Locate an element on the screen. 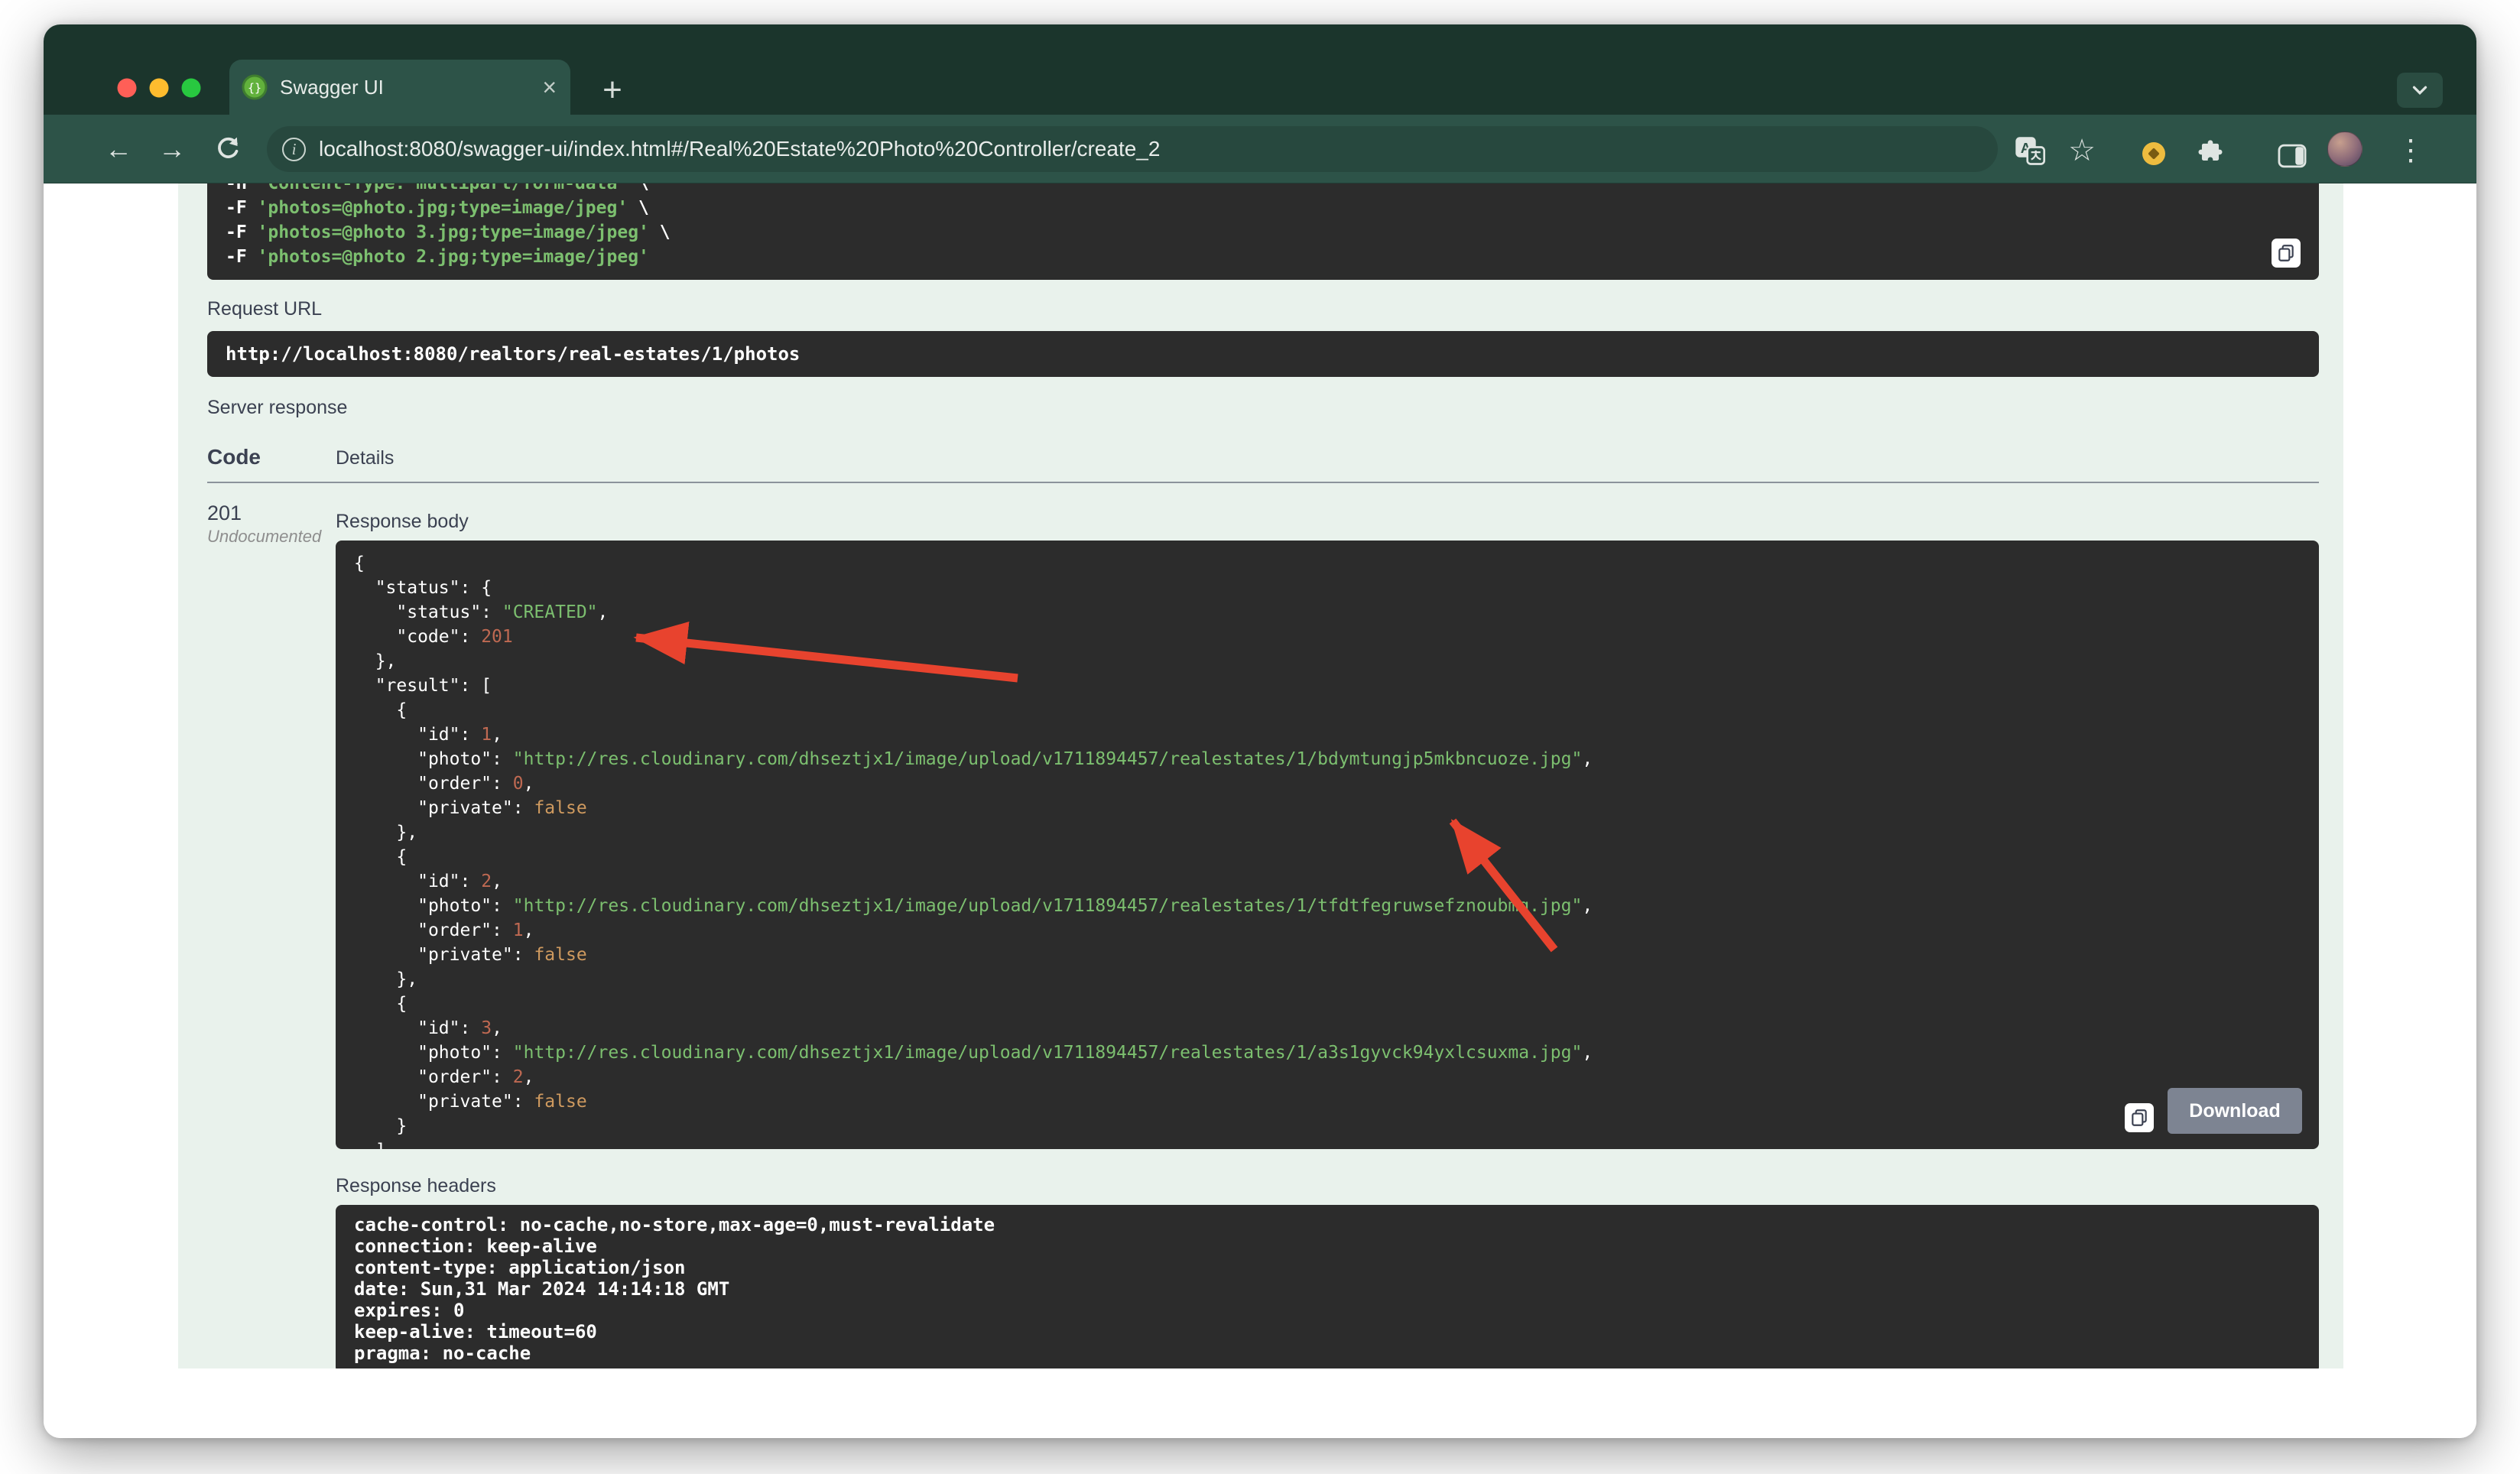  details-column-header: Details is located at coordinates (365, 458).